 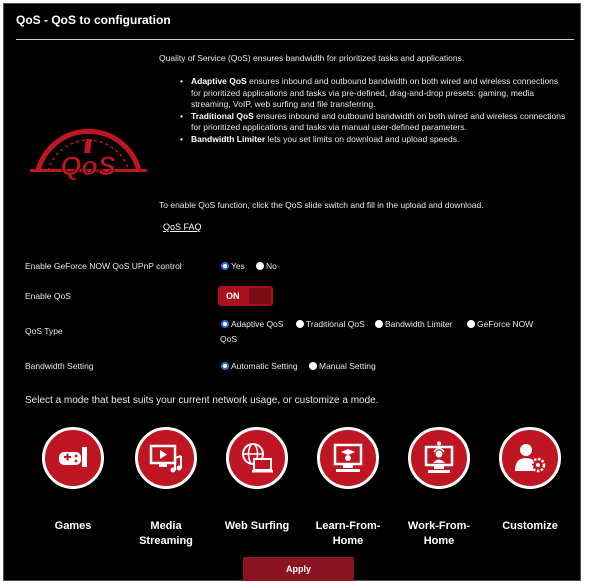 What do you see at coordinates (228, 138) in the screenshot?
I see `feature-name: Bandwidth Limiter` at bounding box center [228, 138].